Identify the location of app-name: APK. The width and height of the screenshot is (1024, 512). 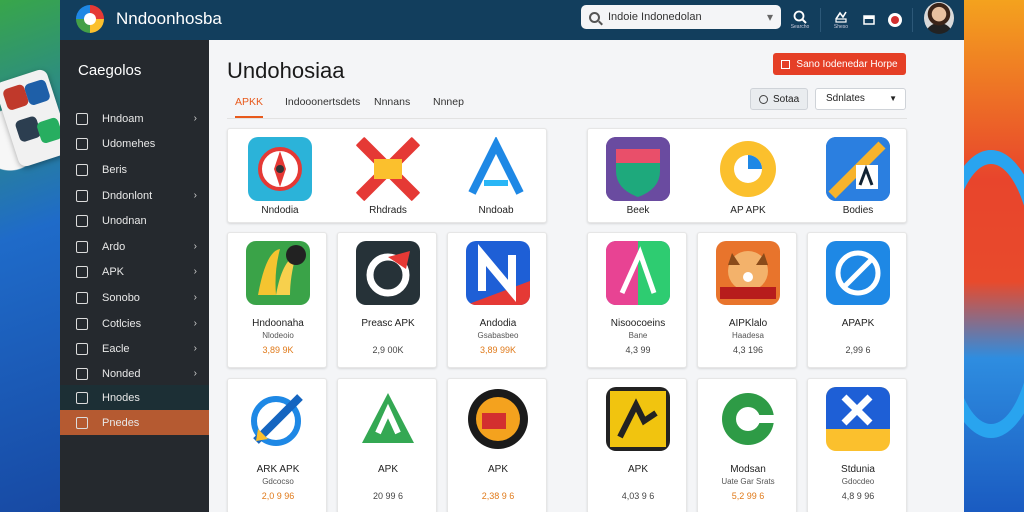
(387, 469).